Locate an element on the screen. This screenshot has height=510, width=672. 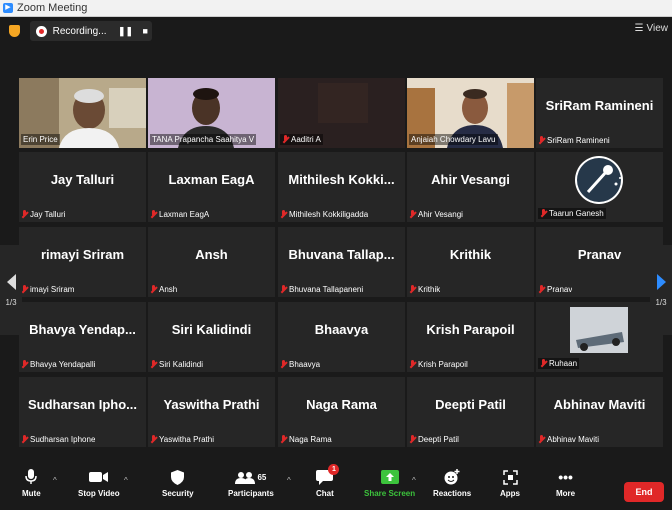
participant-name-label: imayi Sriram is located at coordinates (47, 289).